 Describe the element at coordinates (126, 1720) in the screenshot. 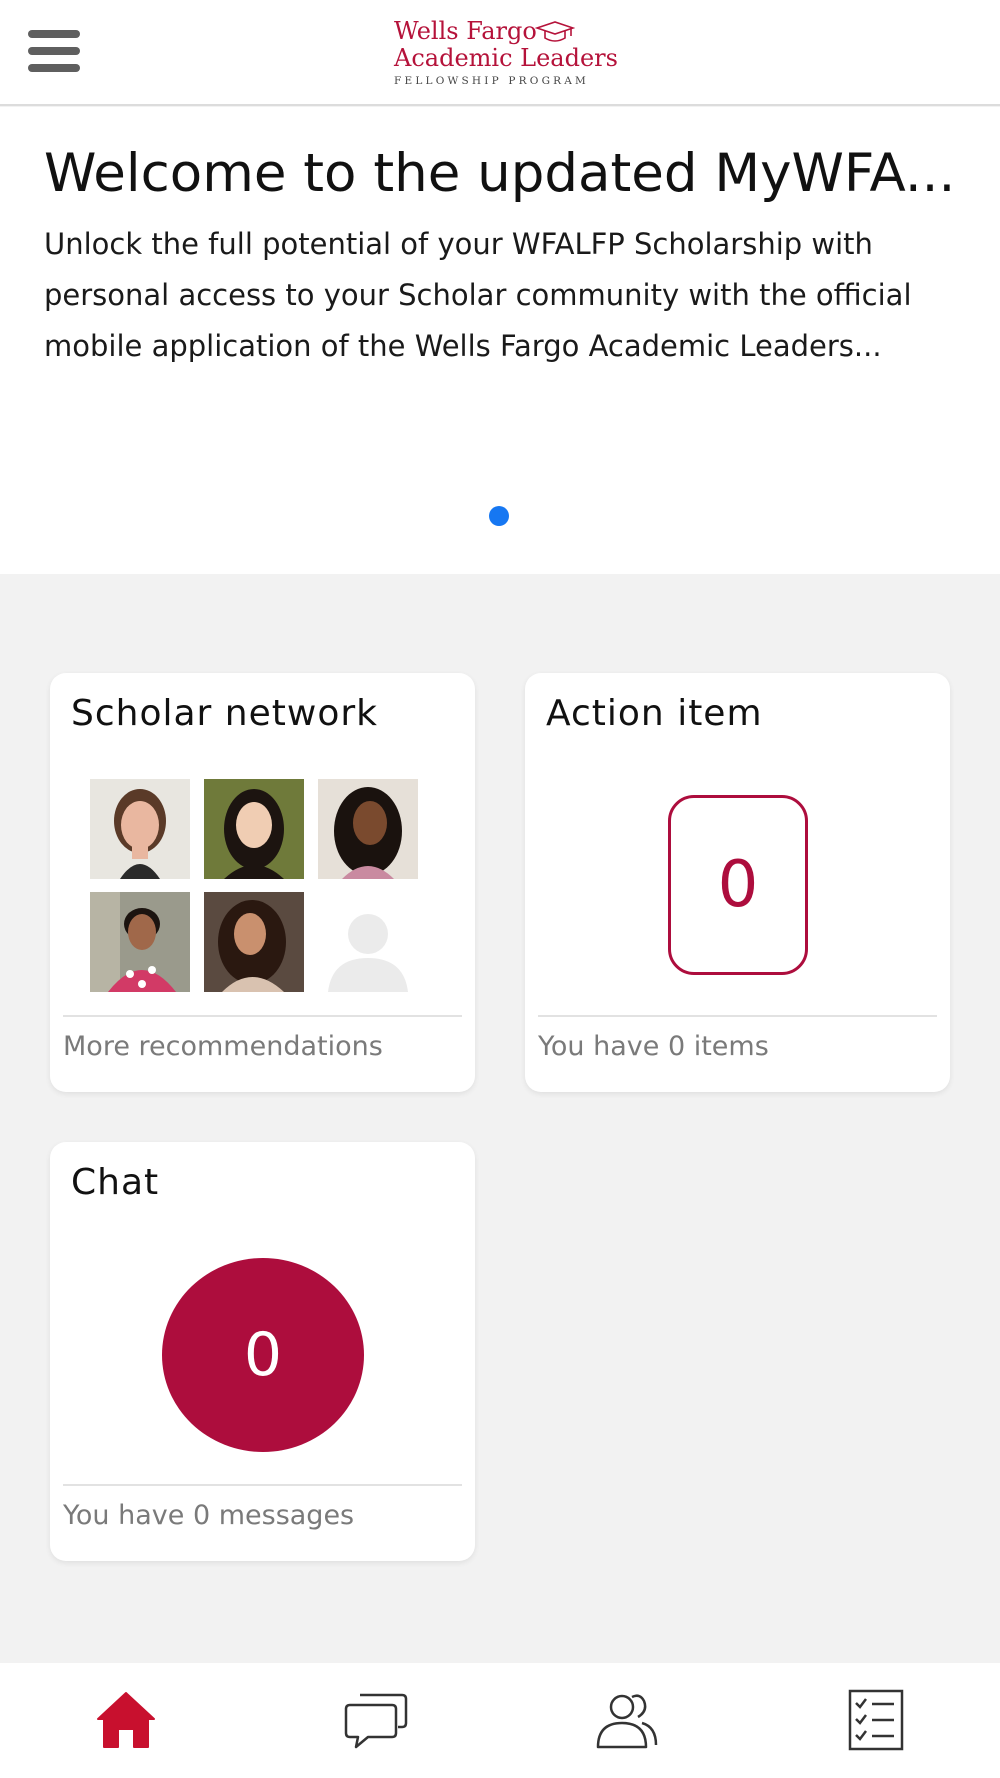

I see `home-icon` at that location.